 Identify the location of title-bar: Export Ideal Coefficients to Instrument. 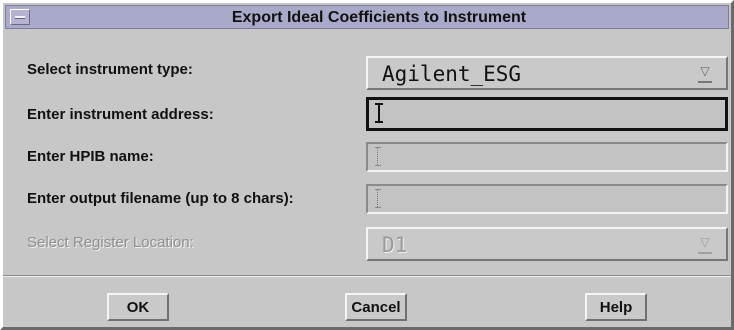
(367, 17).